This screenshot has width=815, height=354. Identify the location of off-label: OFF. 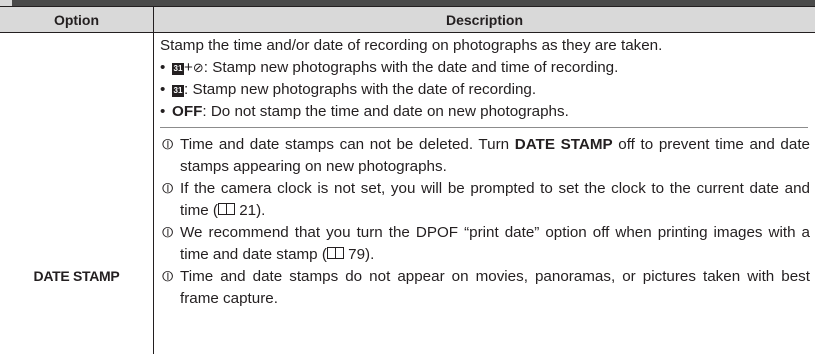
(187, 111).